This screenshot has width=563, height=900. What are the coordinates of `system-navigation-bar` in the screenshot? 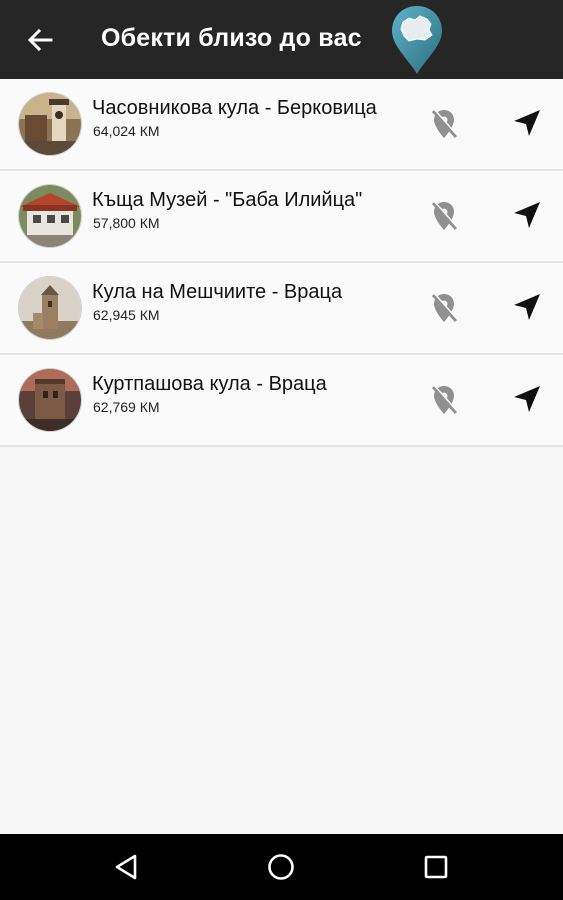 It's located at (281, 867).